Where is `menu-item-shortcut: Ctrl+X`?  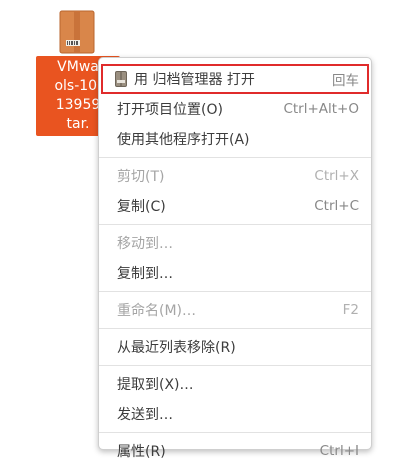 menu-item-shortcut: Ctrl+X is located at coordinates (336, 176).